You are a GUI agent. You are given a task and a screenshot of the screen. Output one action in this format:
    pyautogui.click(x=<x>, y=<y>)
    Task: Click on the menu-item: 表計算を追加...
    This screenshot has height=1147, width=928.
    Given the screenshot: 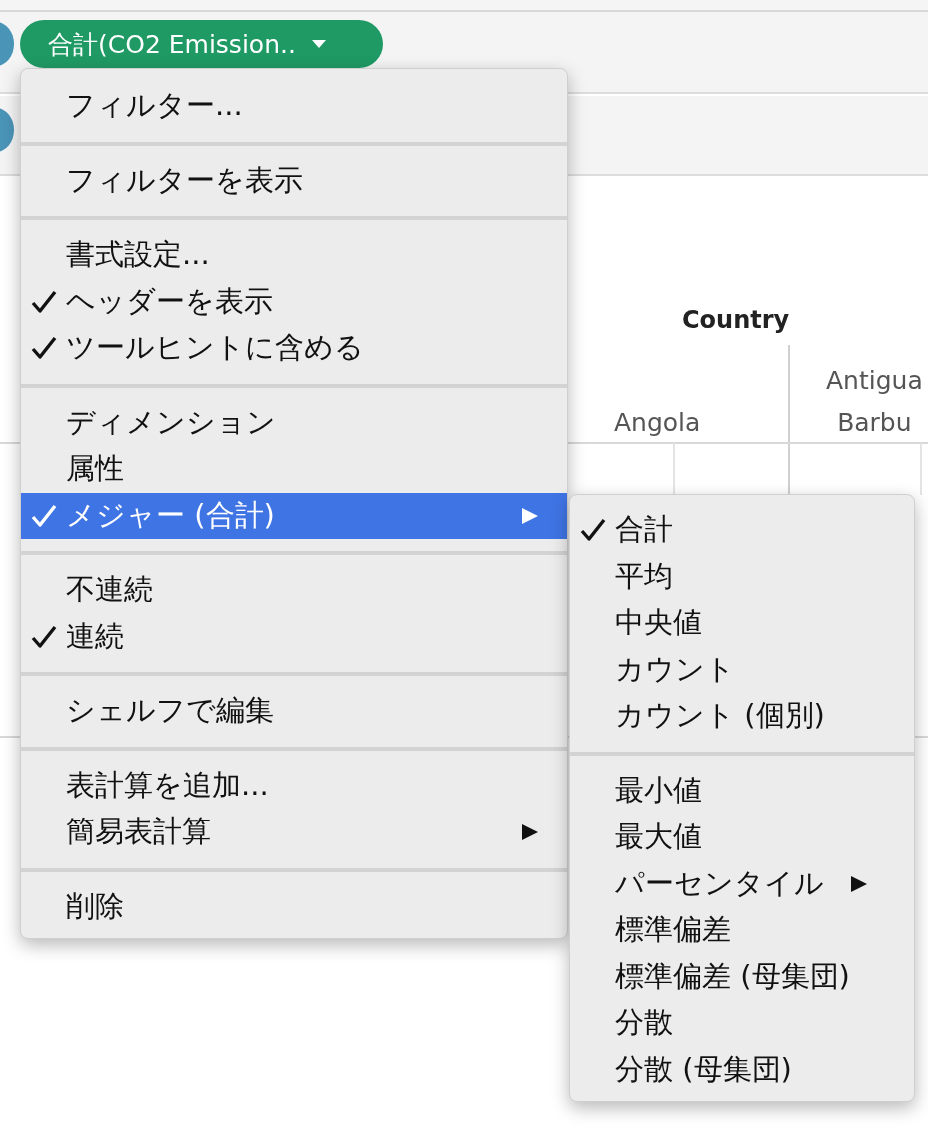 What is the action you would take?
    pyautogui.click(x=294, y=785)
    